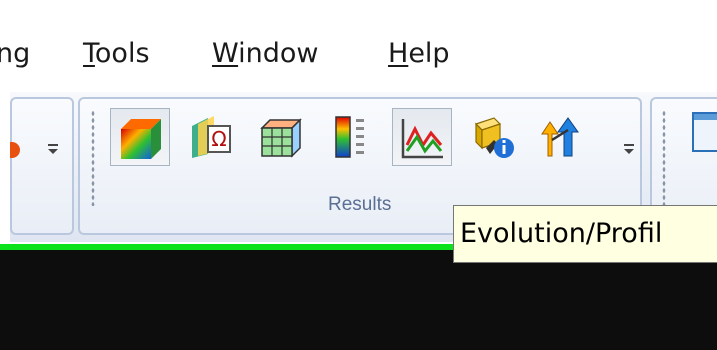 The image size is (717, 350). Describe the element at coordinates (225, 53) in the screenshot. I see `menu-item-window-mnemonic: W` at that location.